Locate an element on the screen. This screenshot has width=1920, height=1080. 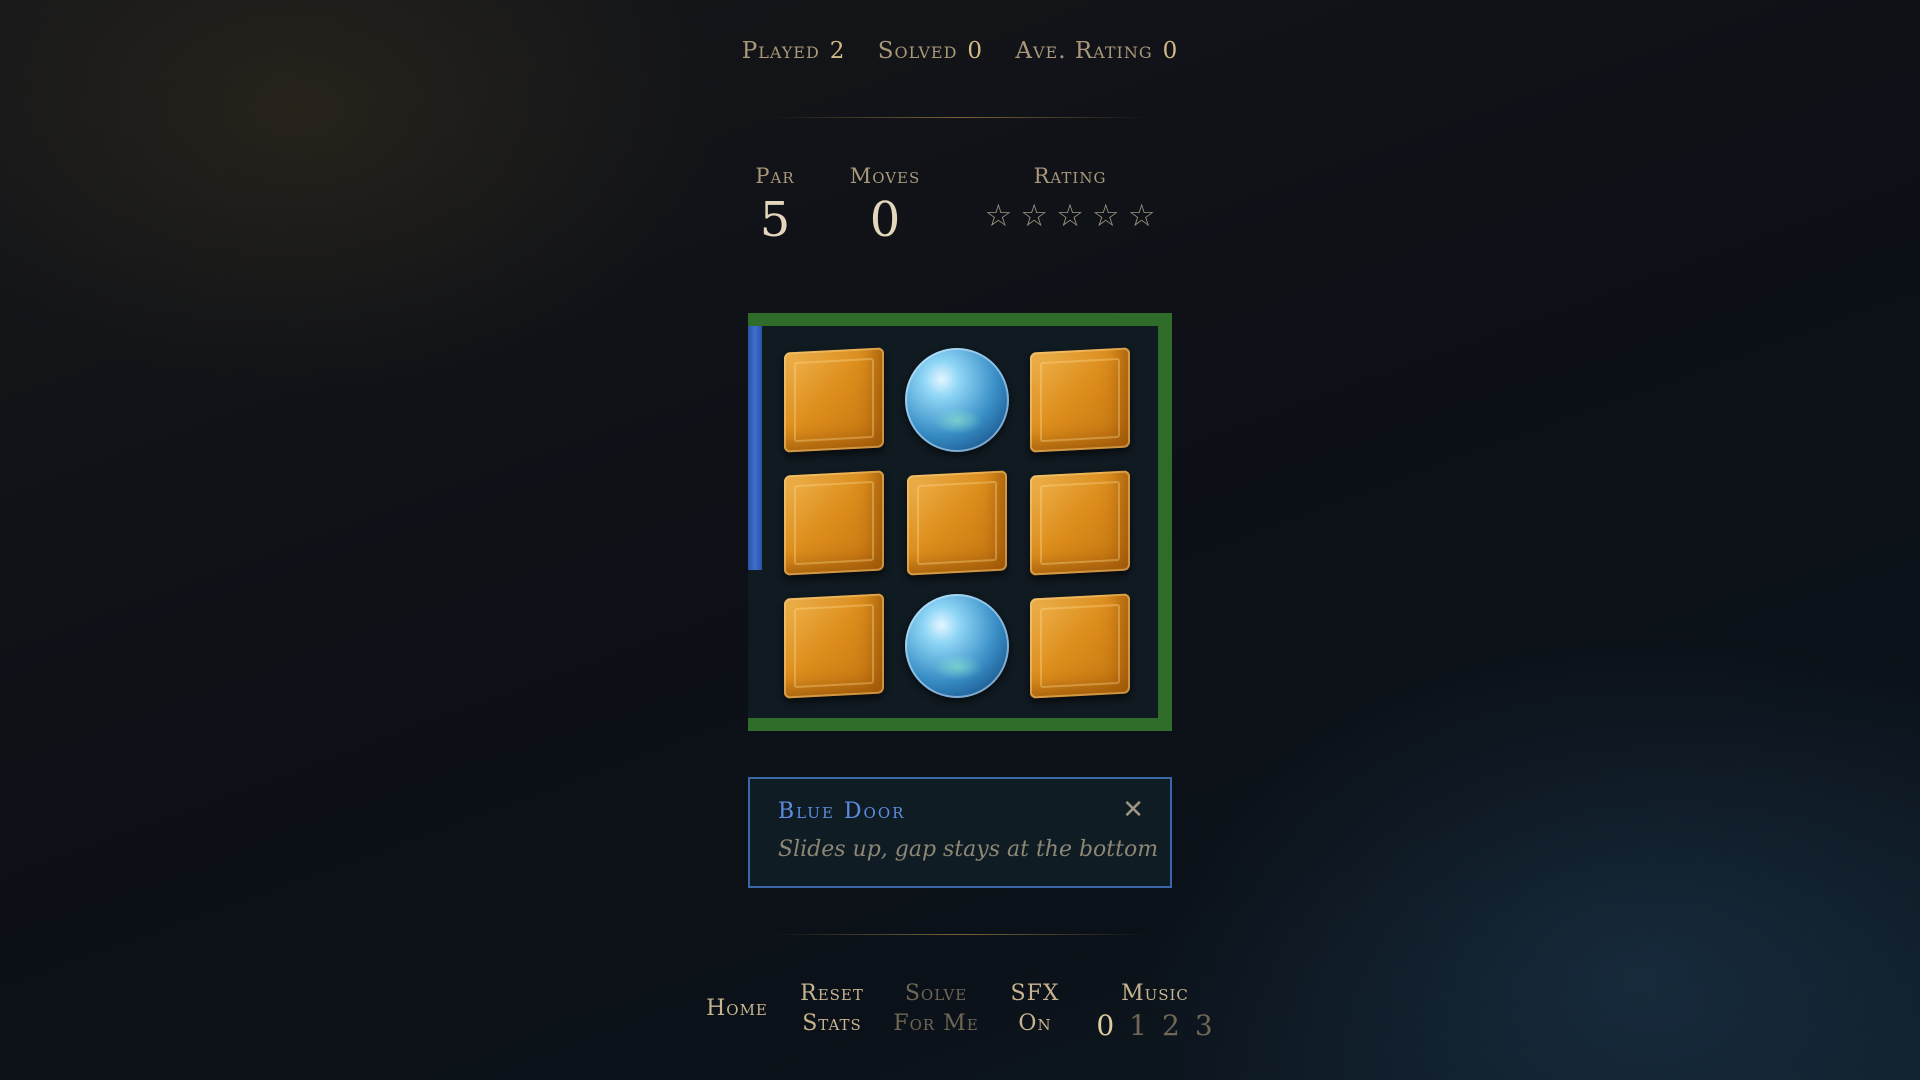
avg-rating-value: 0 is located at coordinates (1170, 51).